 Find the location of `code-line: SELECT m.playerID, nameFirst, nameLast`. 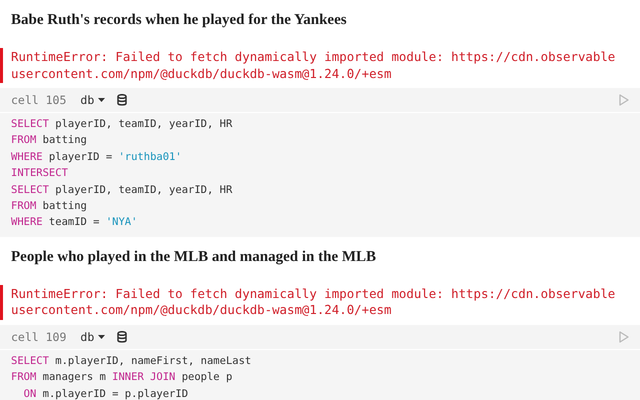

code-line: SELECT m.playerID, nameFirst, nameLast is located at coordinates (131, 361).